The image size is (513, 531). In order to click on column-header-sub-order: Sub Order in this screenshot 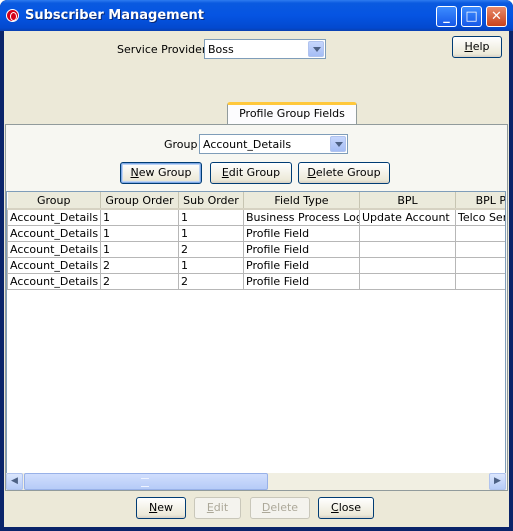, I will do `click(211, 201)`.